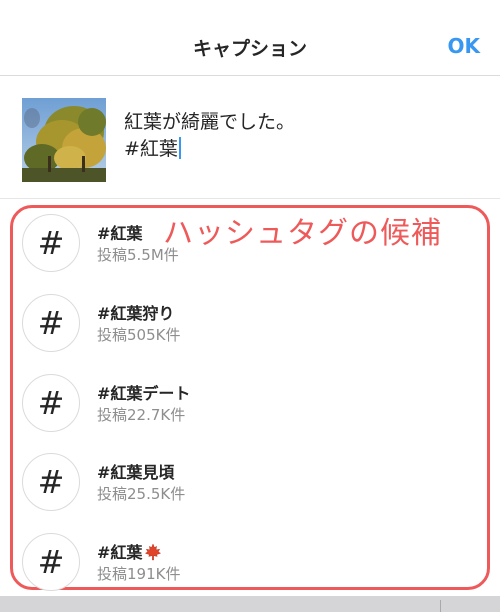  I want to click on caption-input: 紅葉が綺麗でした。 #紅葉, so click(209, 136).